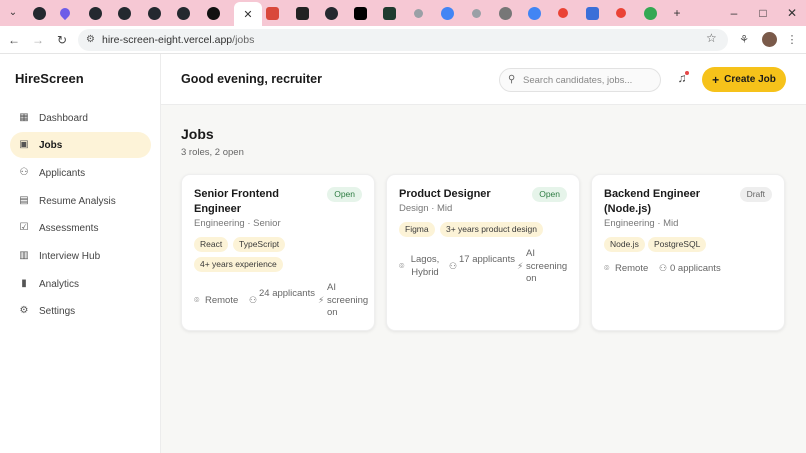  I want to click on skill-tag: React, so click(211, 244).